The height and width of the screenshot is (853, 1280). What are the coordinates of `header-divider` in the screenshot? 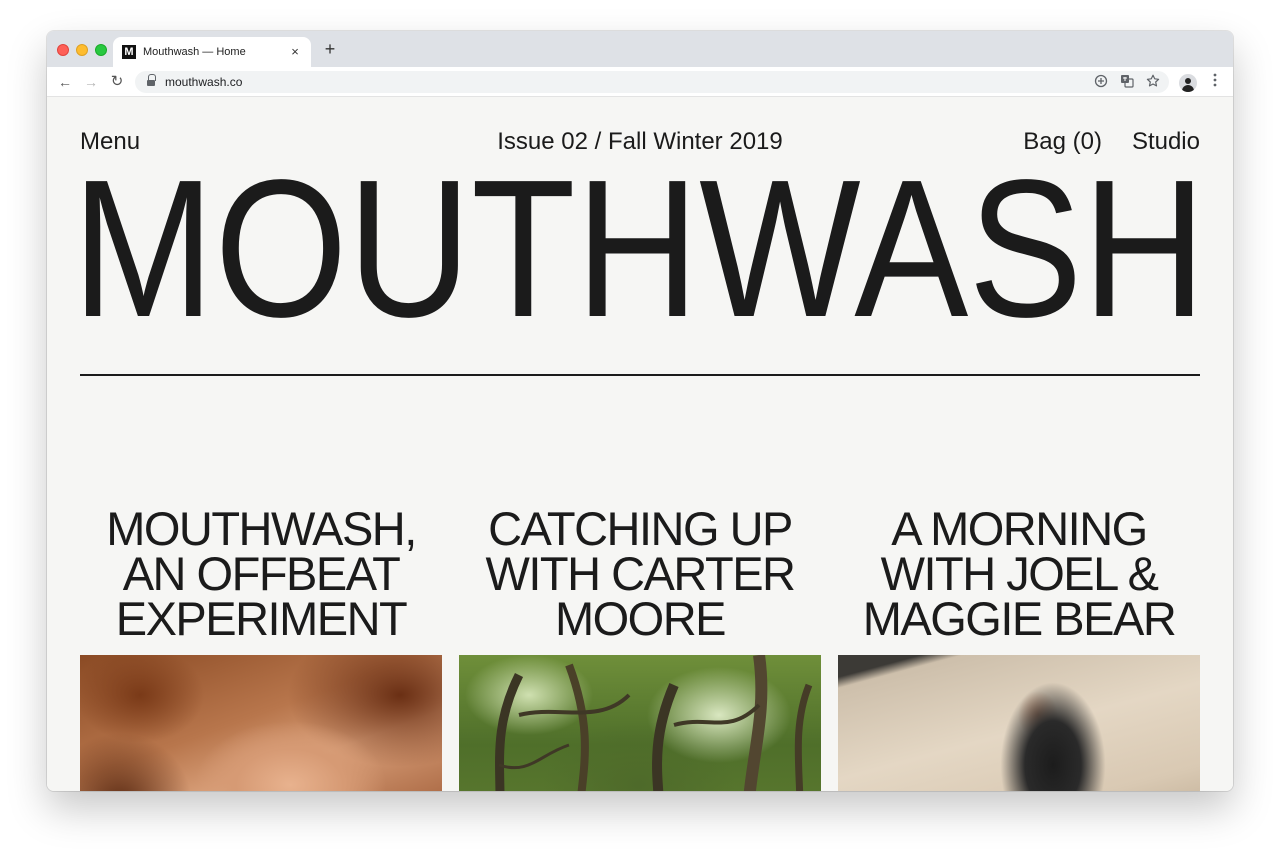 It's located at (640, 375).